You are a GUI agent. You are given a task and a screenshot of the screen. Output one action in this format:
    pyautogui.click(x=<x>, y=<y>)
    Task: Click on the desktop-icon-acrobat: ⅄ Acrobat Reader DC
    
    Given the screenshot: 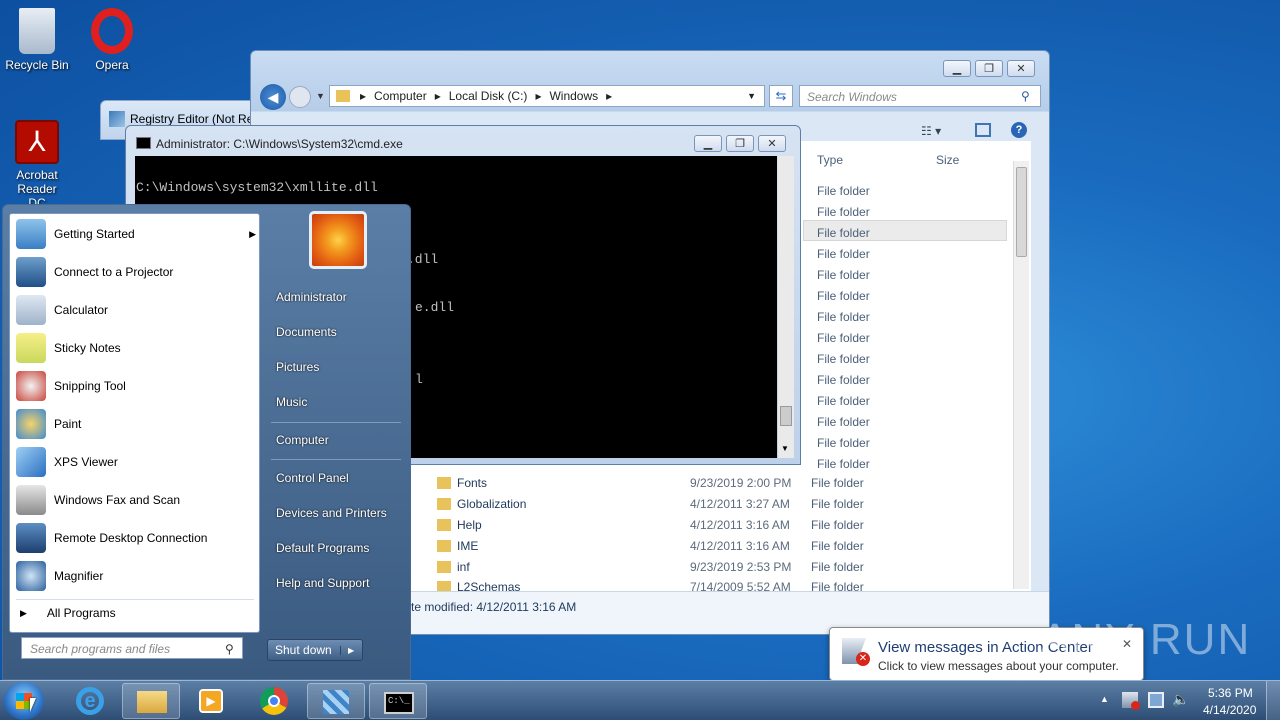 What is the action you would take?
    pyautogui.click(x=37, y=165)
    